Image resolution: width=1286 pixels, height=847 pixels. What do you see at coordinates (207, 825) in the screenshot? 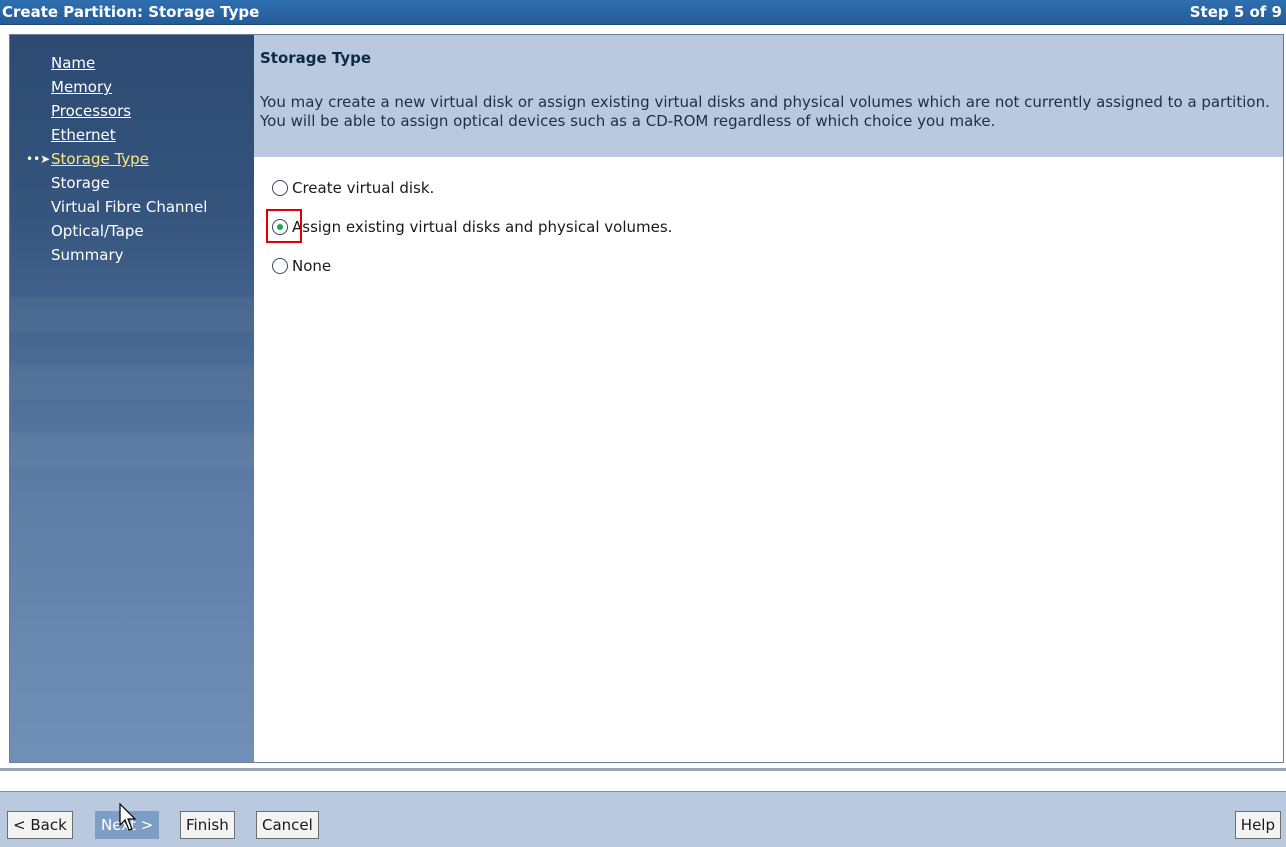
I see `finish-button: Finish` at bounding box center [207, 825].